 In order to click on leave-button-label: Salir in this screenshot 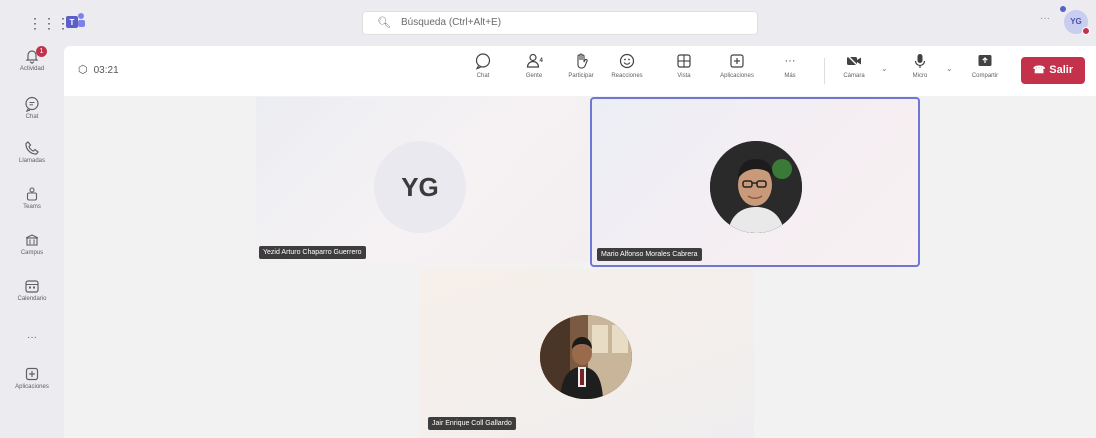, I will do `click(1061, 70)`.